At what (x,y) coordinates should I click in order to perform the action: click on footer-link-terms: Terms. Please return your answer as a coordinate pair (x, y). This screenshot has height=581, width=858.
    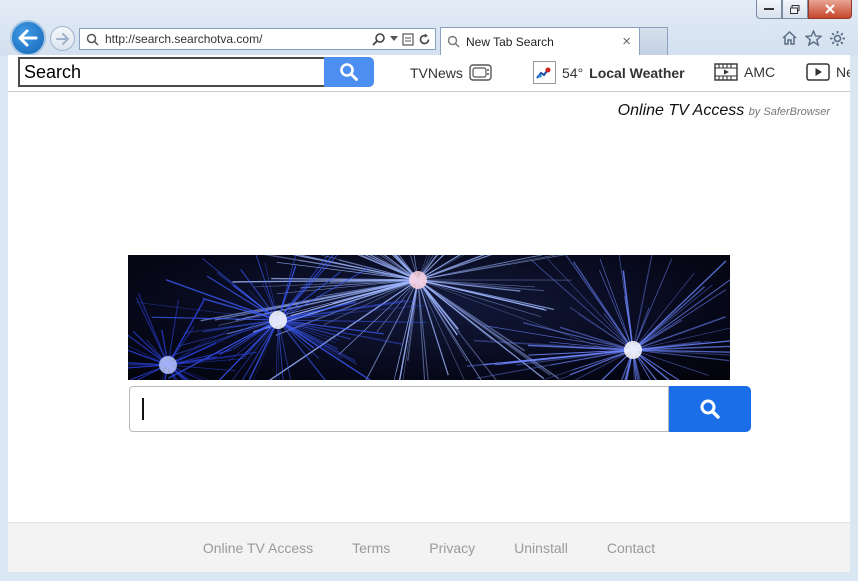
    Looking at the image, I should click on (371, 548).